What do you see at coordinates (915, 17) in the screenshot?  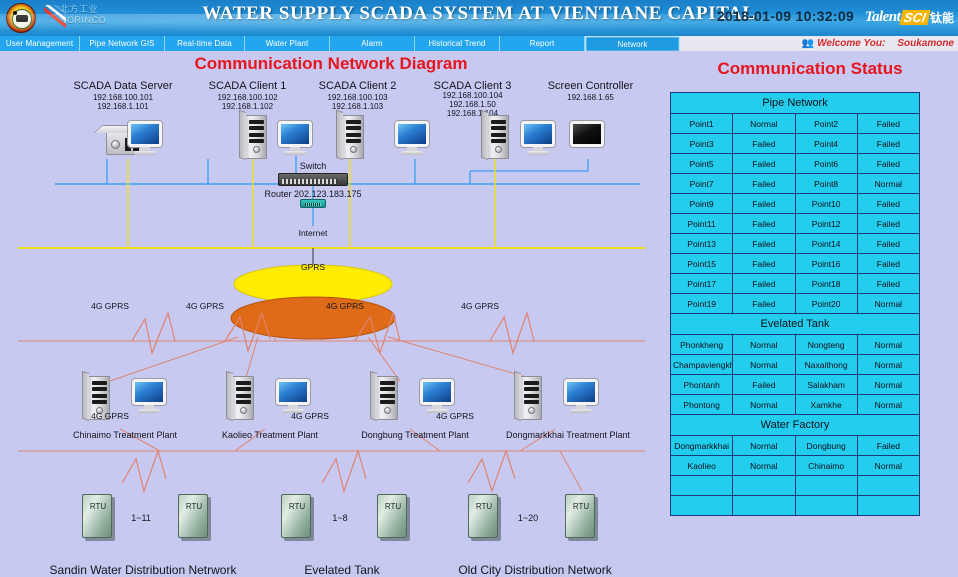 I see `brand-sci: SCI` at bounding box center [915, 17].